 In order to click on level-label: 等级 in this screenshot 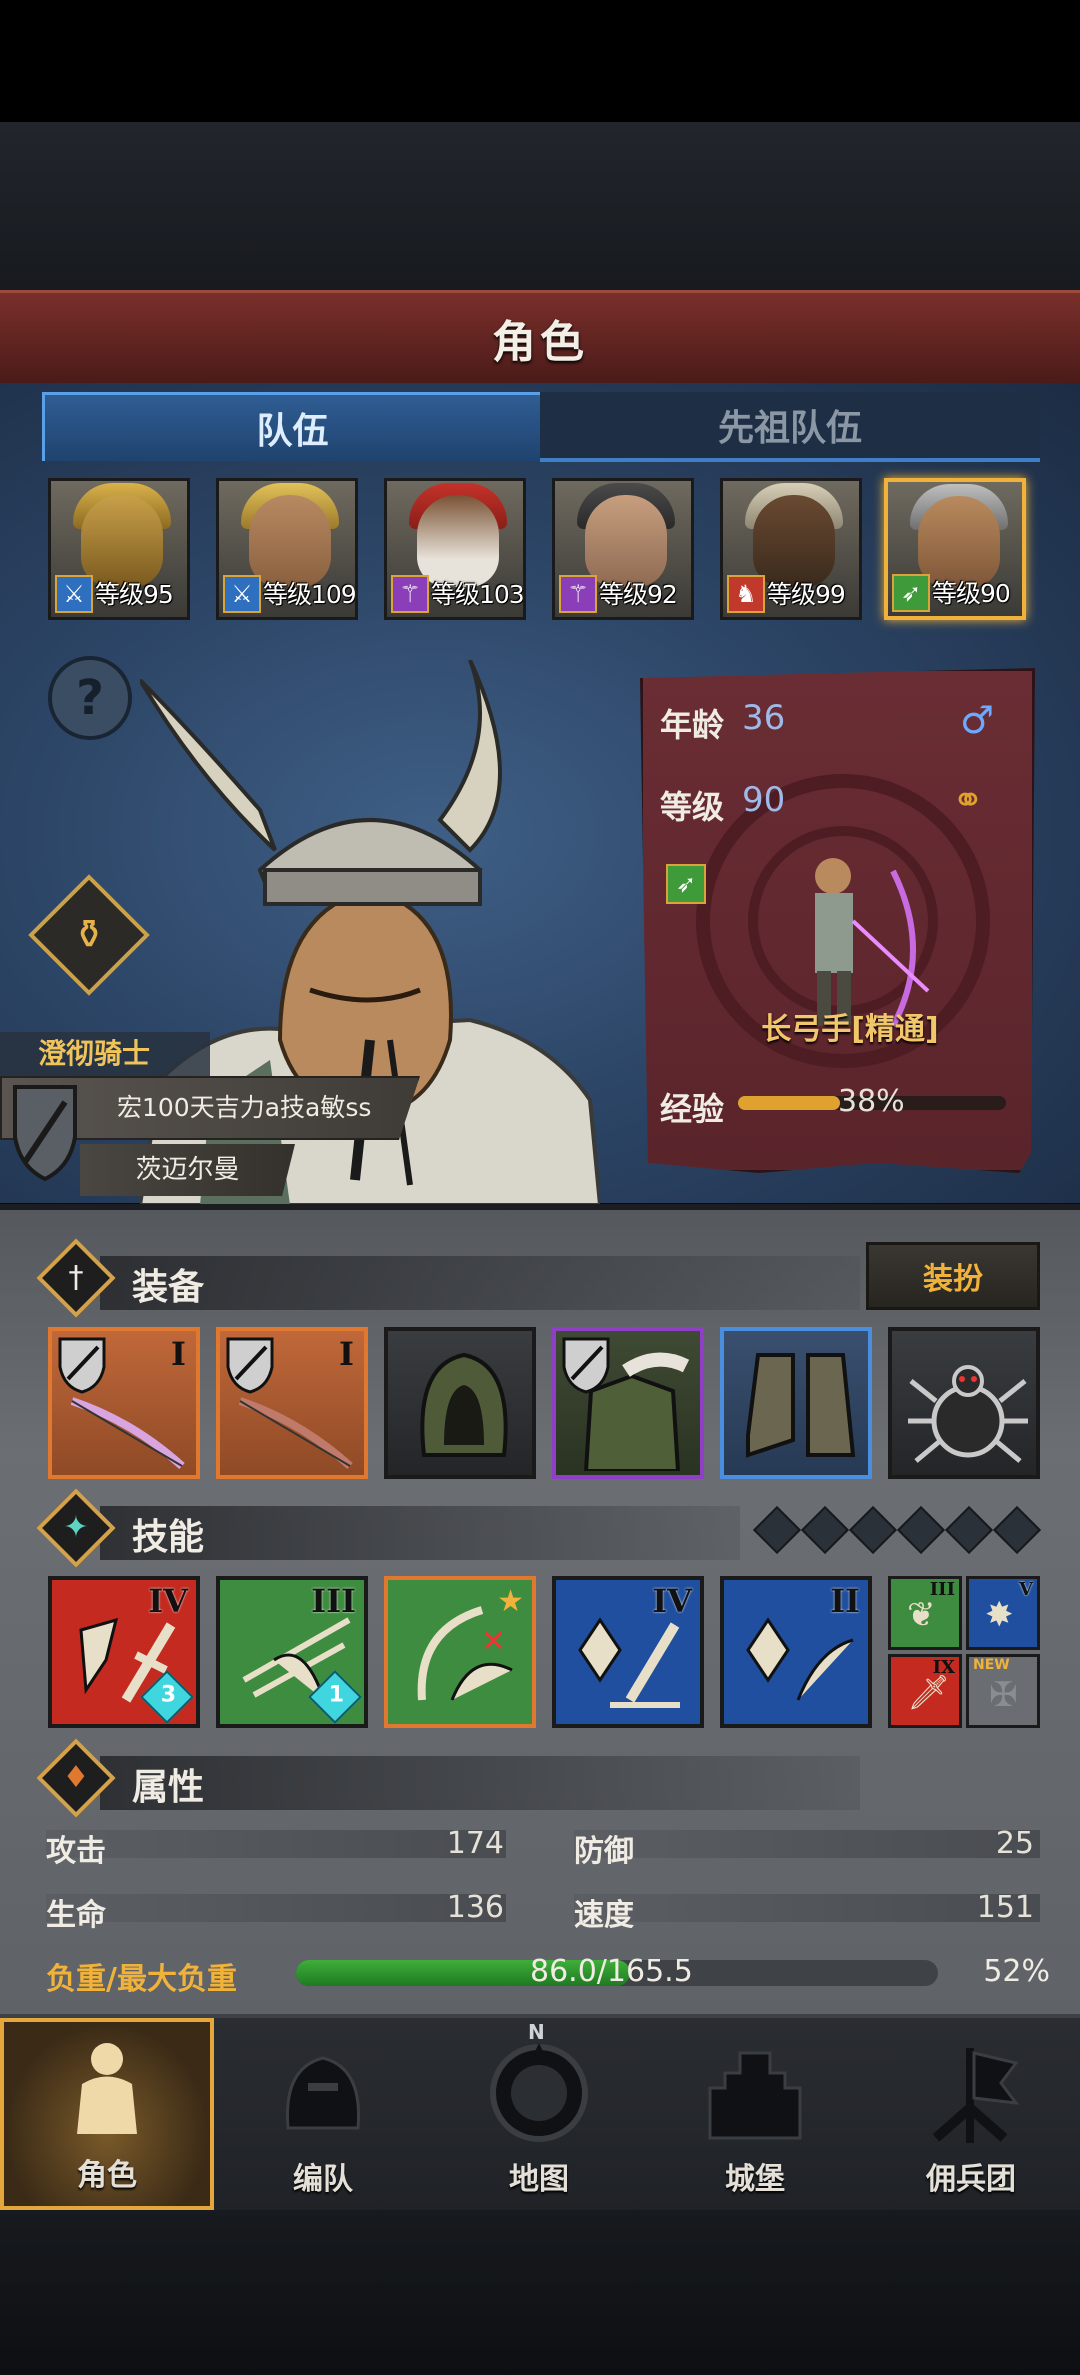, I will do `click(692, 807)`.